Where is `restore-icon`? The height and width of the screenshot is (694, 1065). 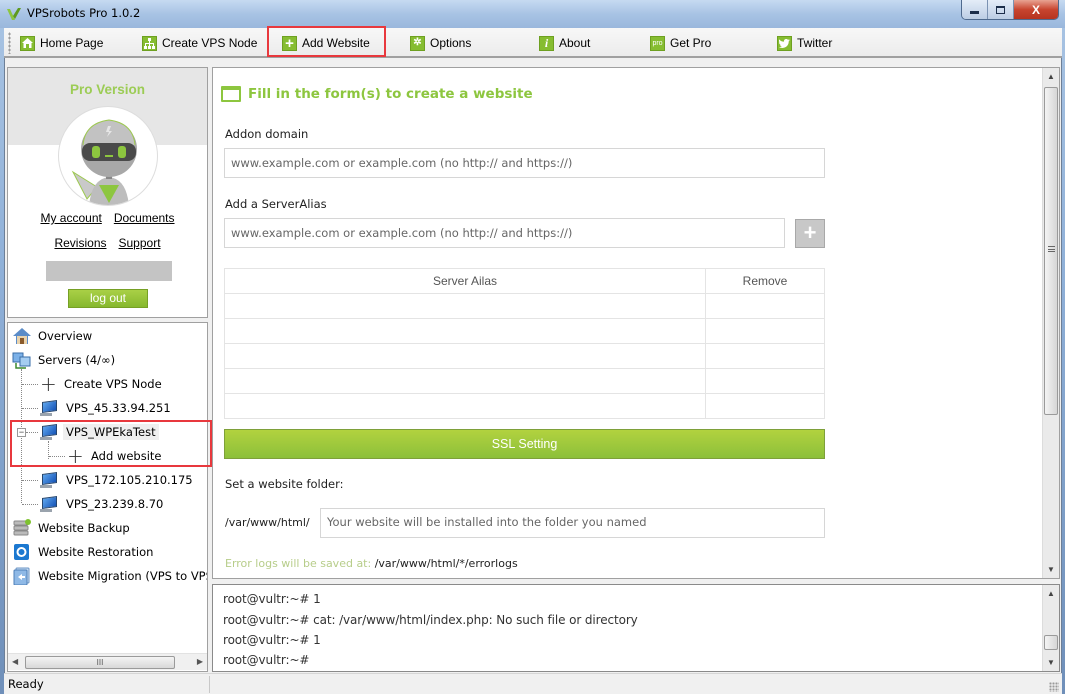 restore-icon is located at coordinates (22, 552).